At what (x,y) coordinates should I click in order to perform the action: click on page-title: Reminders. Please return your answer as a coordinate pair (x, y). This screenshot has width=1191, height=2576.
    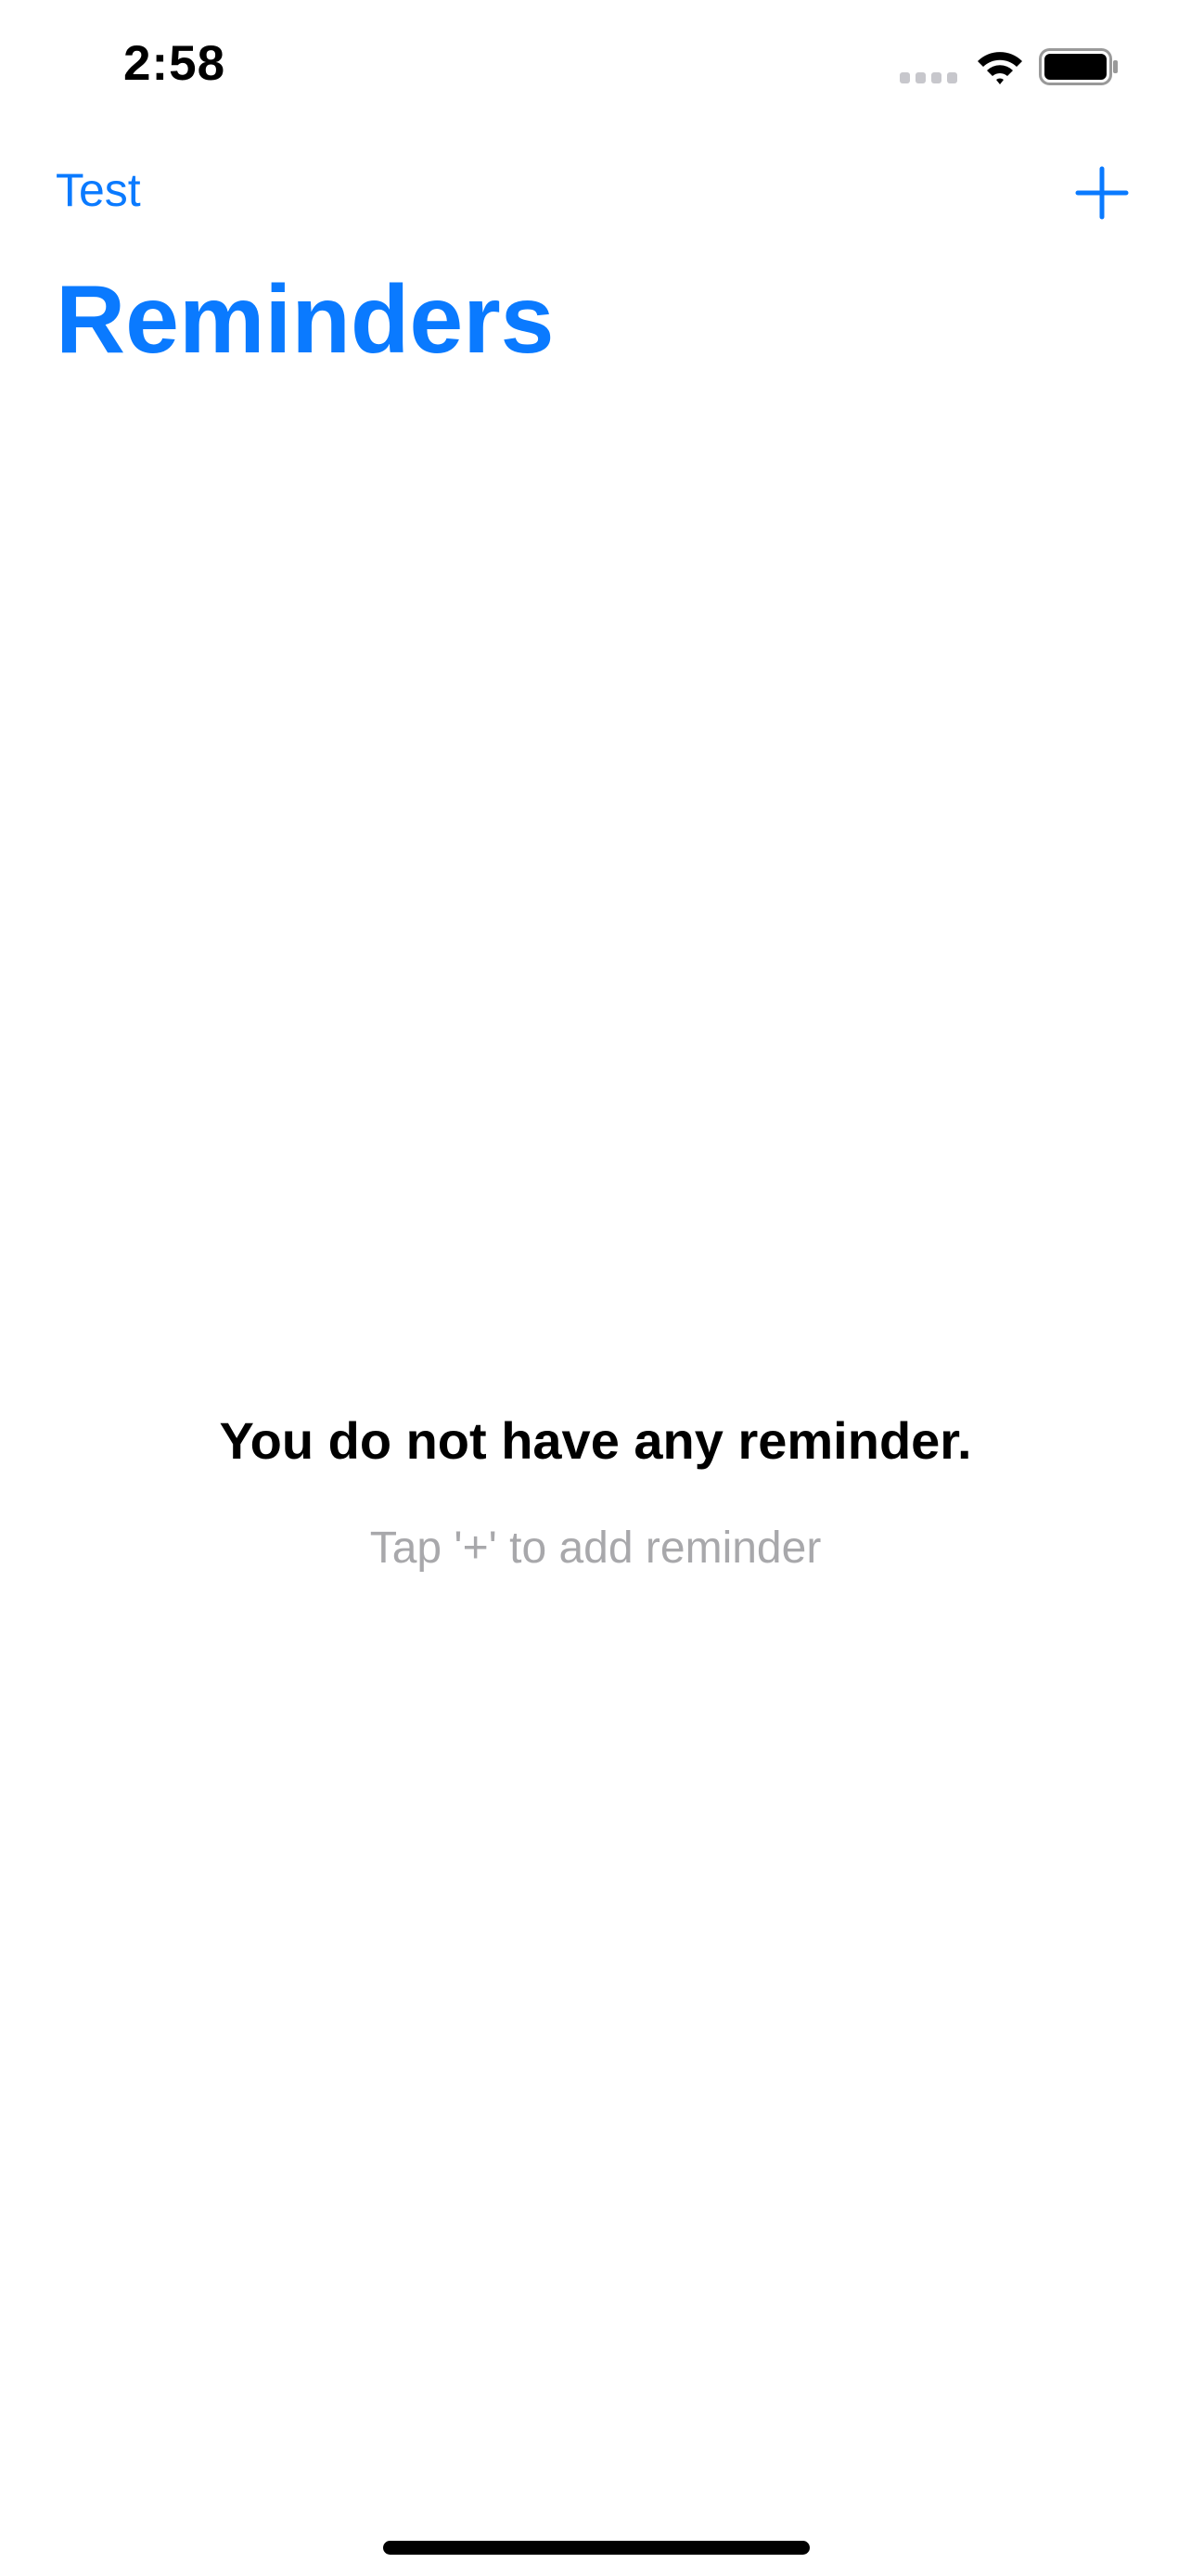
    Looking at the image, I should click on (305, 320).